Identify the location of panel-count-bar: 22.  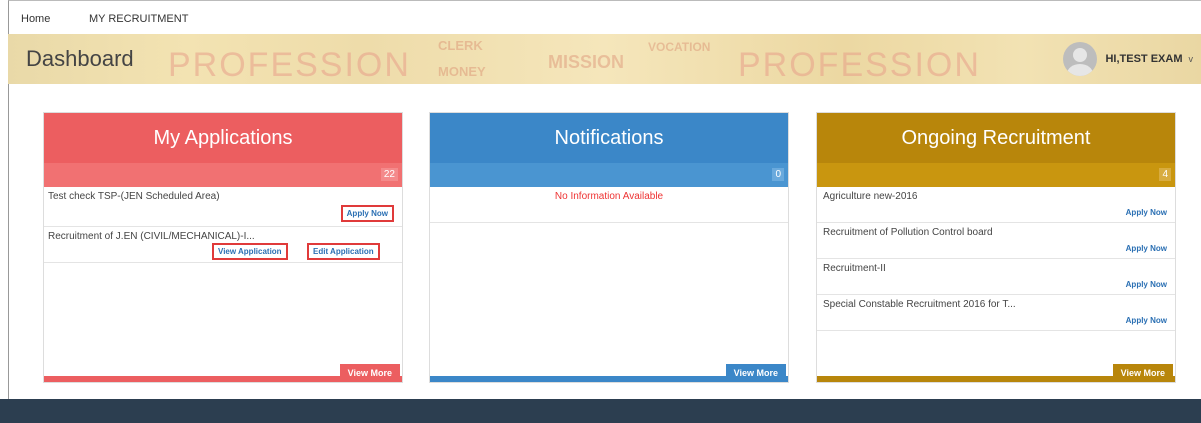
(223, 175).